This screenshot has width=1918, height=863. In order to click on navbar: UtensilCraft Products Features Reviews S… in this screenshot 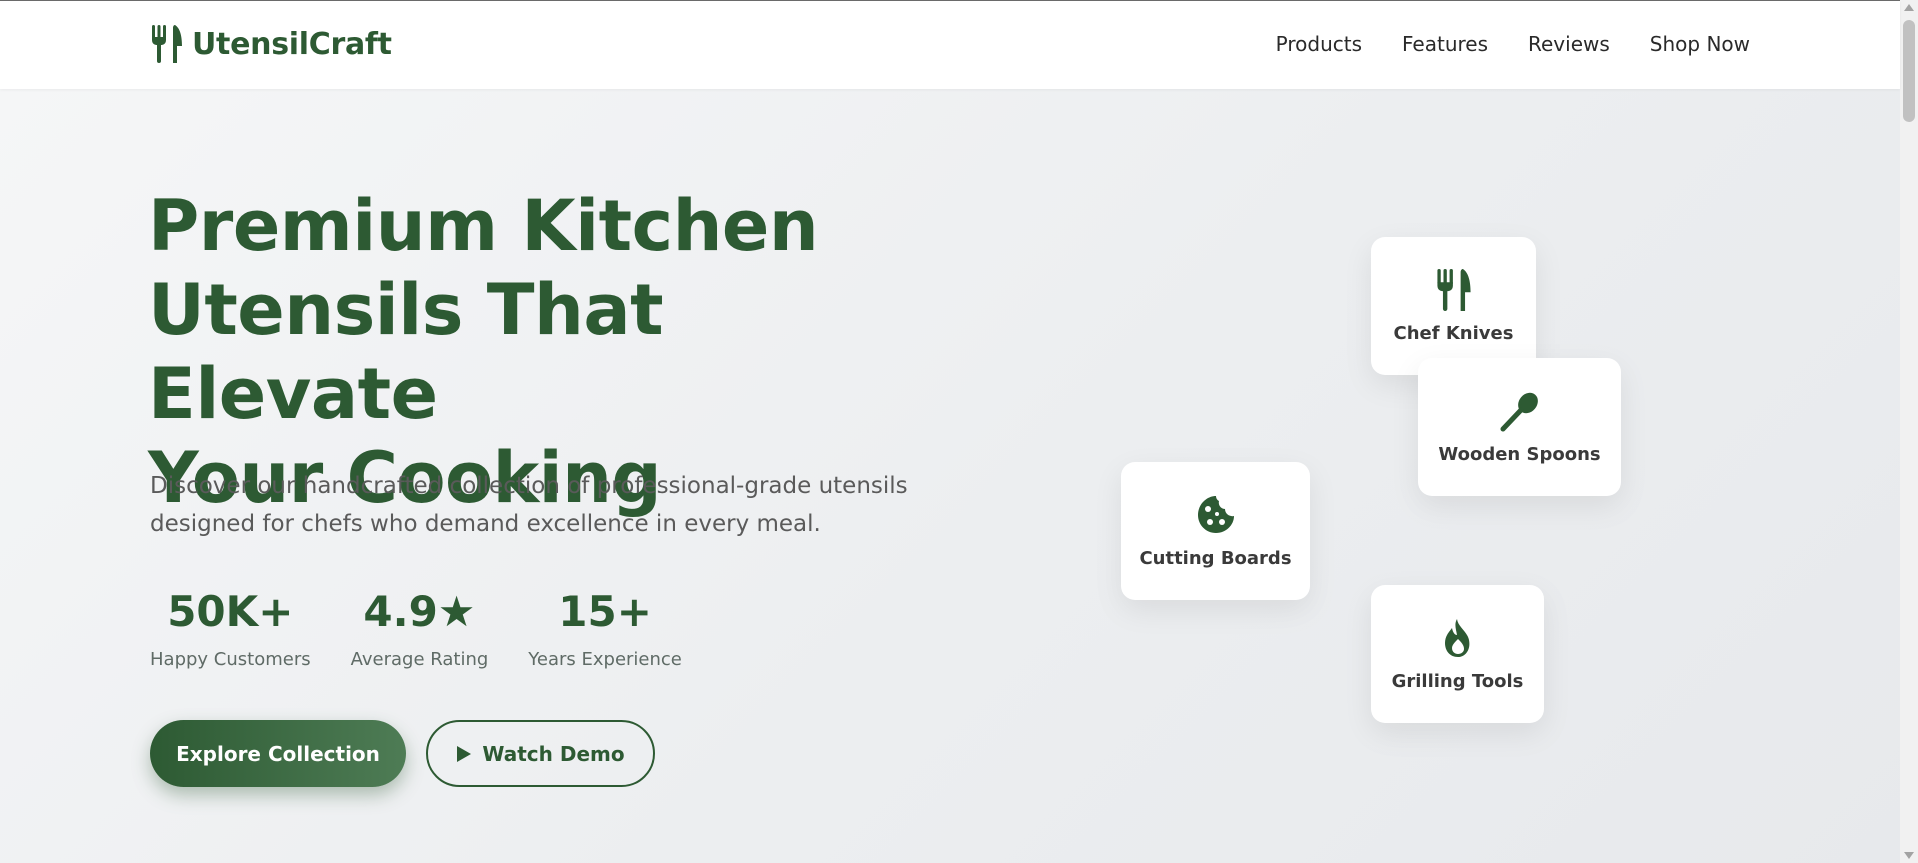, I will do `click(950, 45)`.